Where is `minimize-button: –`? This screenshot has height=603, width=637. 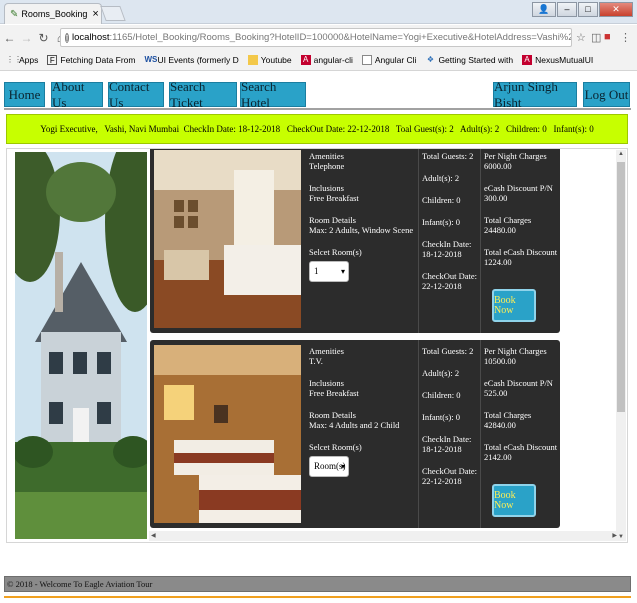
minimize-button: – is located at coordinates (567, 9).